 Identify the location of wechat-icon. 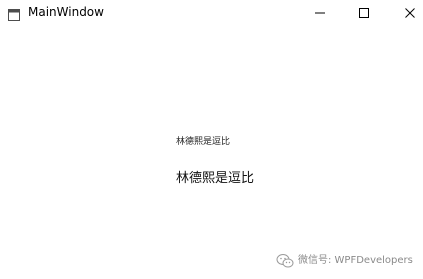
(285, 261).